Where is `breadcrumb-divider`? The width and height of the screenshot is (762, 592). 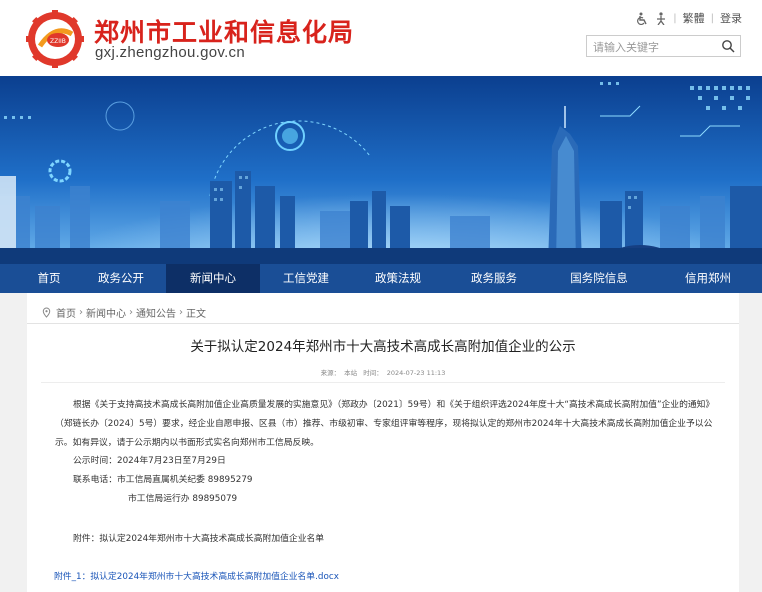 breadcrumb-divider is located at coordinates (383, 323).